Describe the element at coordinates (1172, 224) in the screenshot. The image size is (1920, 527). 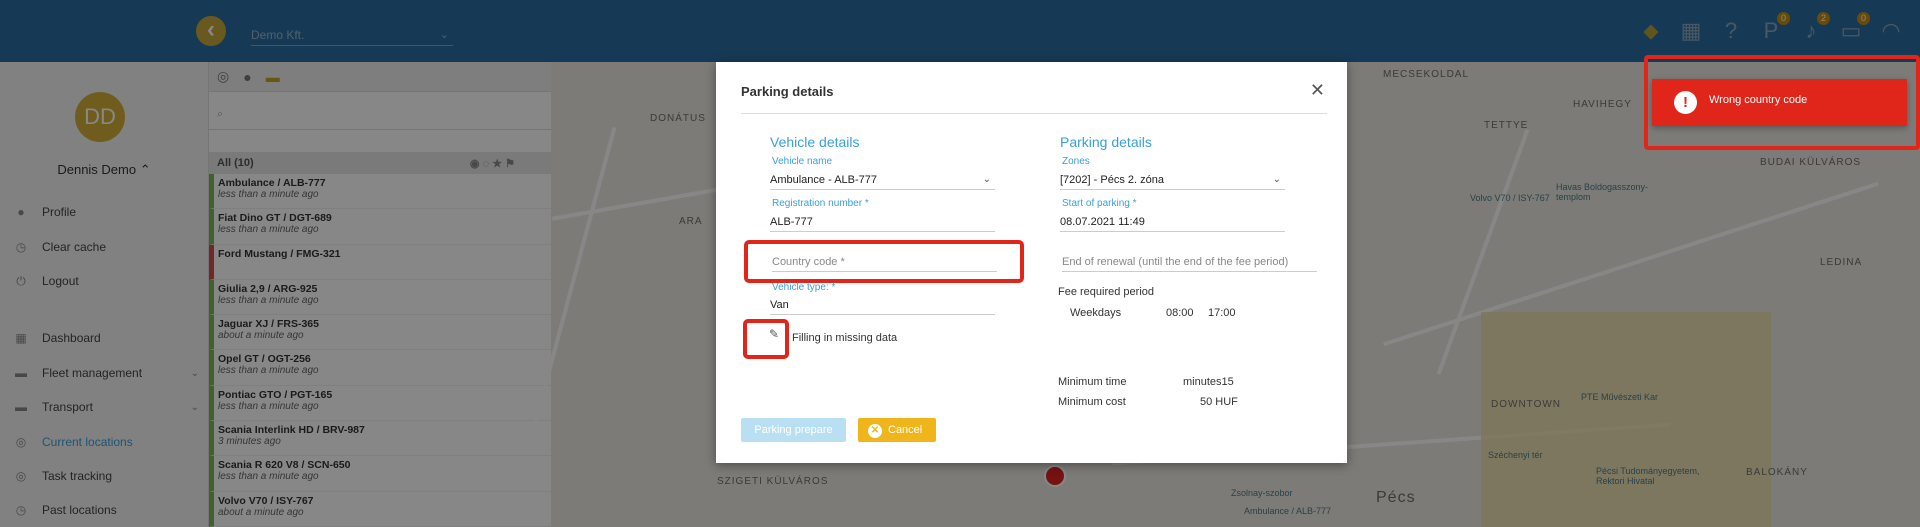
I see `start-of-parking-field: 08.07.2021 11:49` at that location.